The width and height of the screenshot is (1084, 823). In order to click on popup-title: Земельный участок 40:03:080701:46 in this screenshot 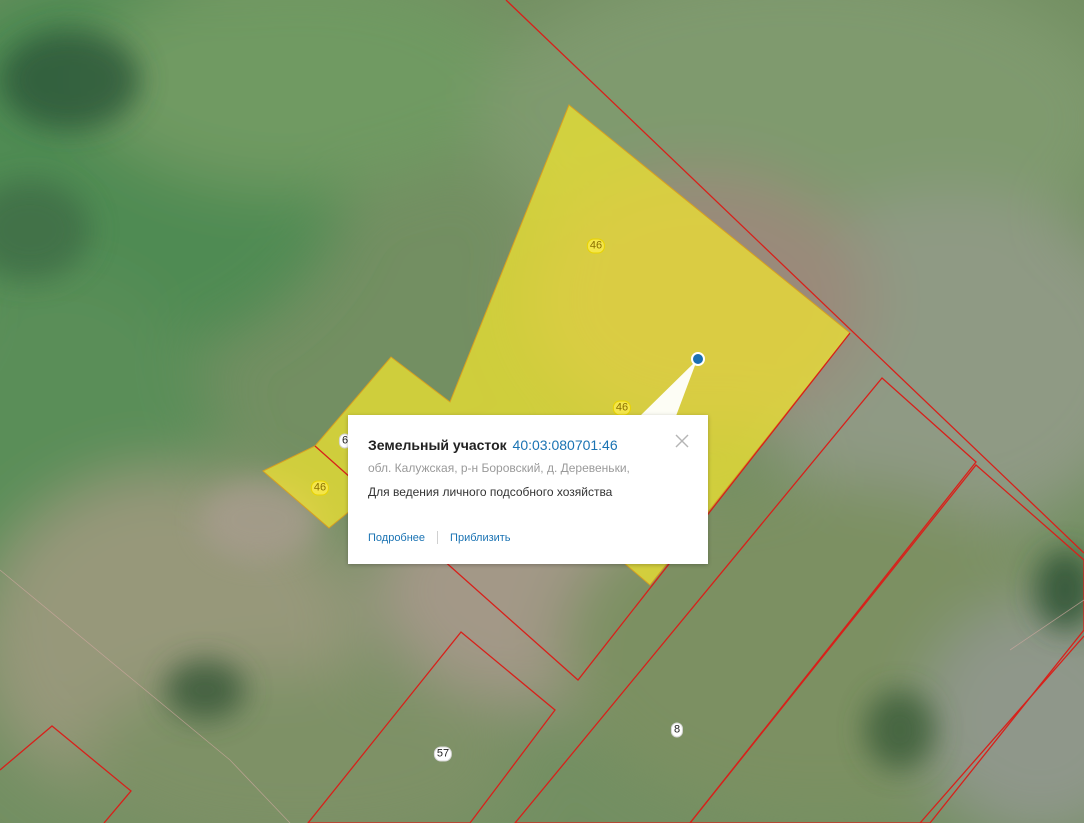, I will do `click(493, 445)`.